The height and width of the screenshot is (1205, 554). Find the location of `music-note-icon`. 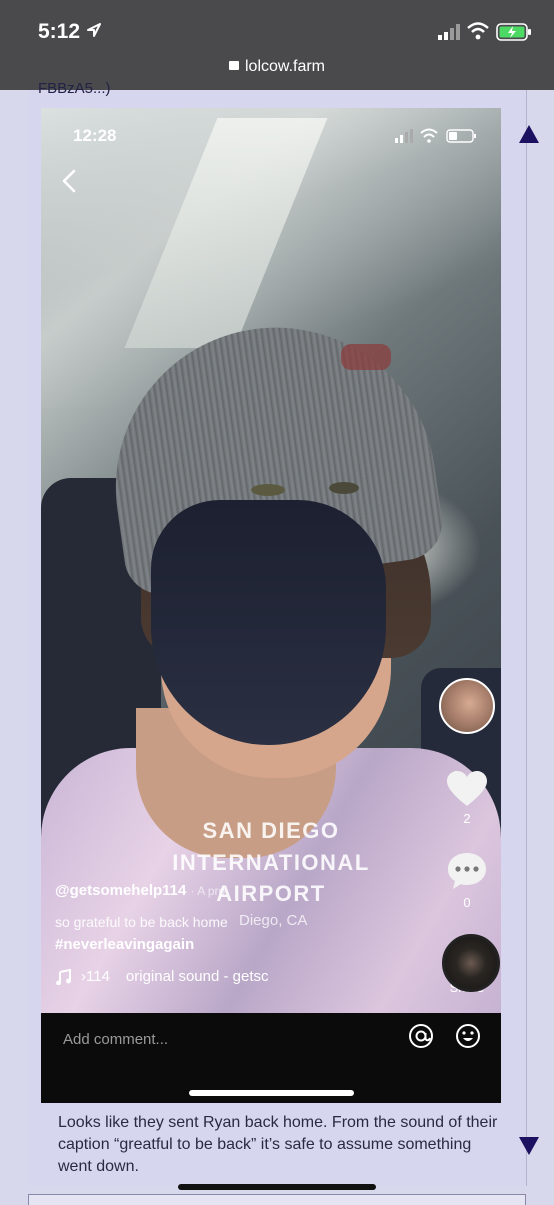

music-note-icon is located at coordinates (63, 977).